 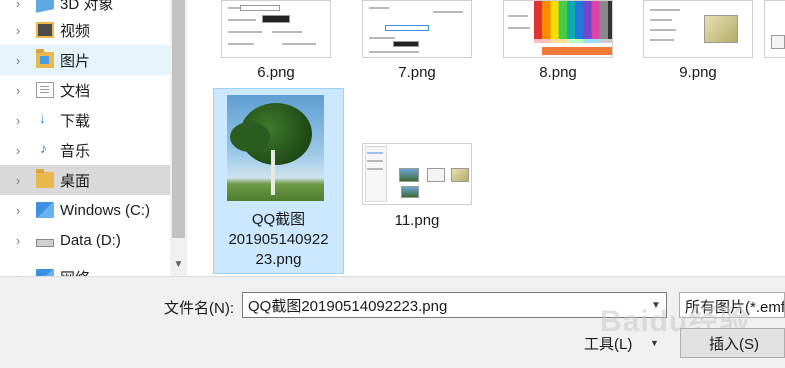 I want to click on music-folder-icon, so click(x=45, y=149).